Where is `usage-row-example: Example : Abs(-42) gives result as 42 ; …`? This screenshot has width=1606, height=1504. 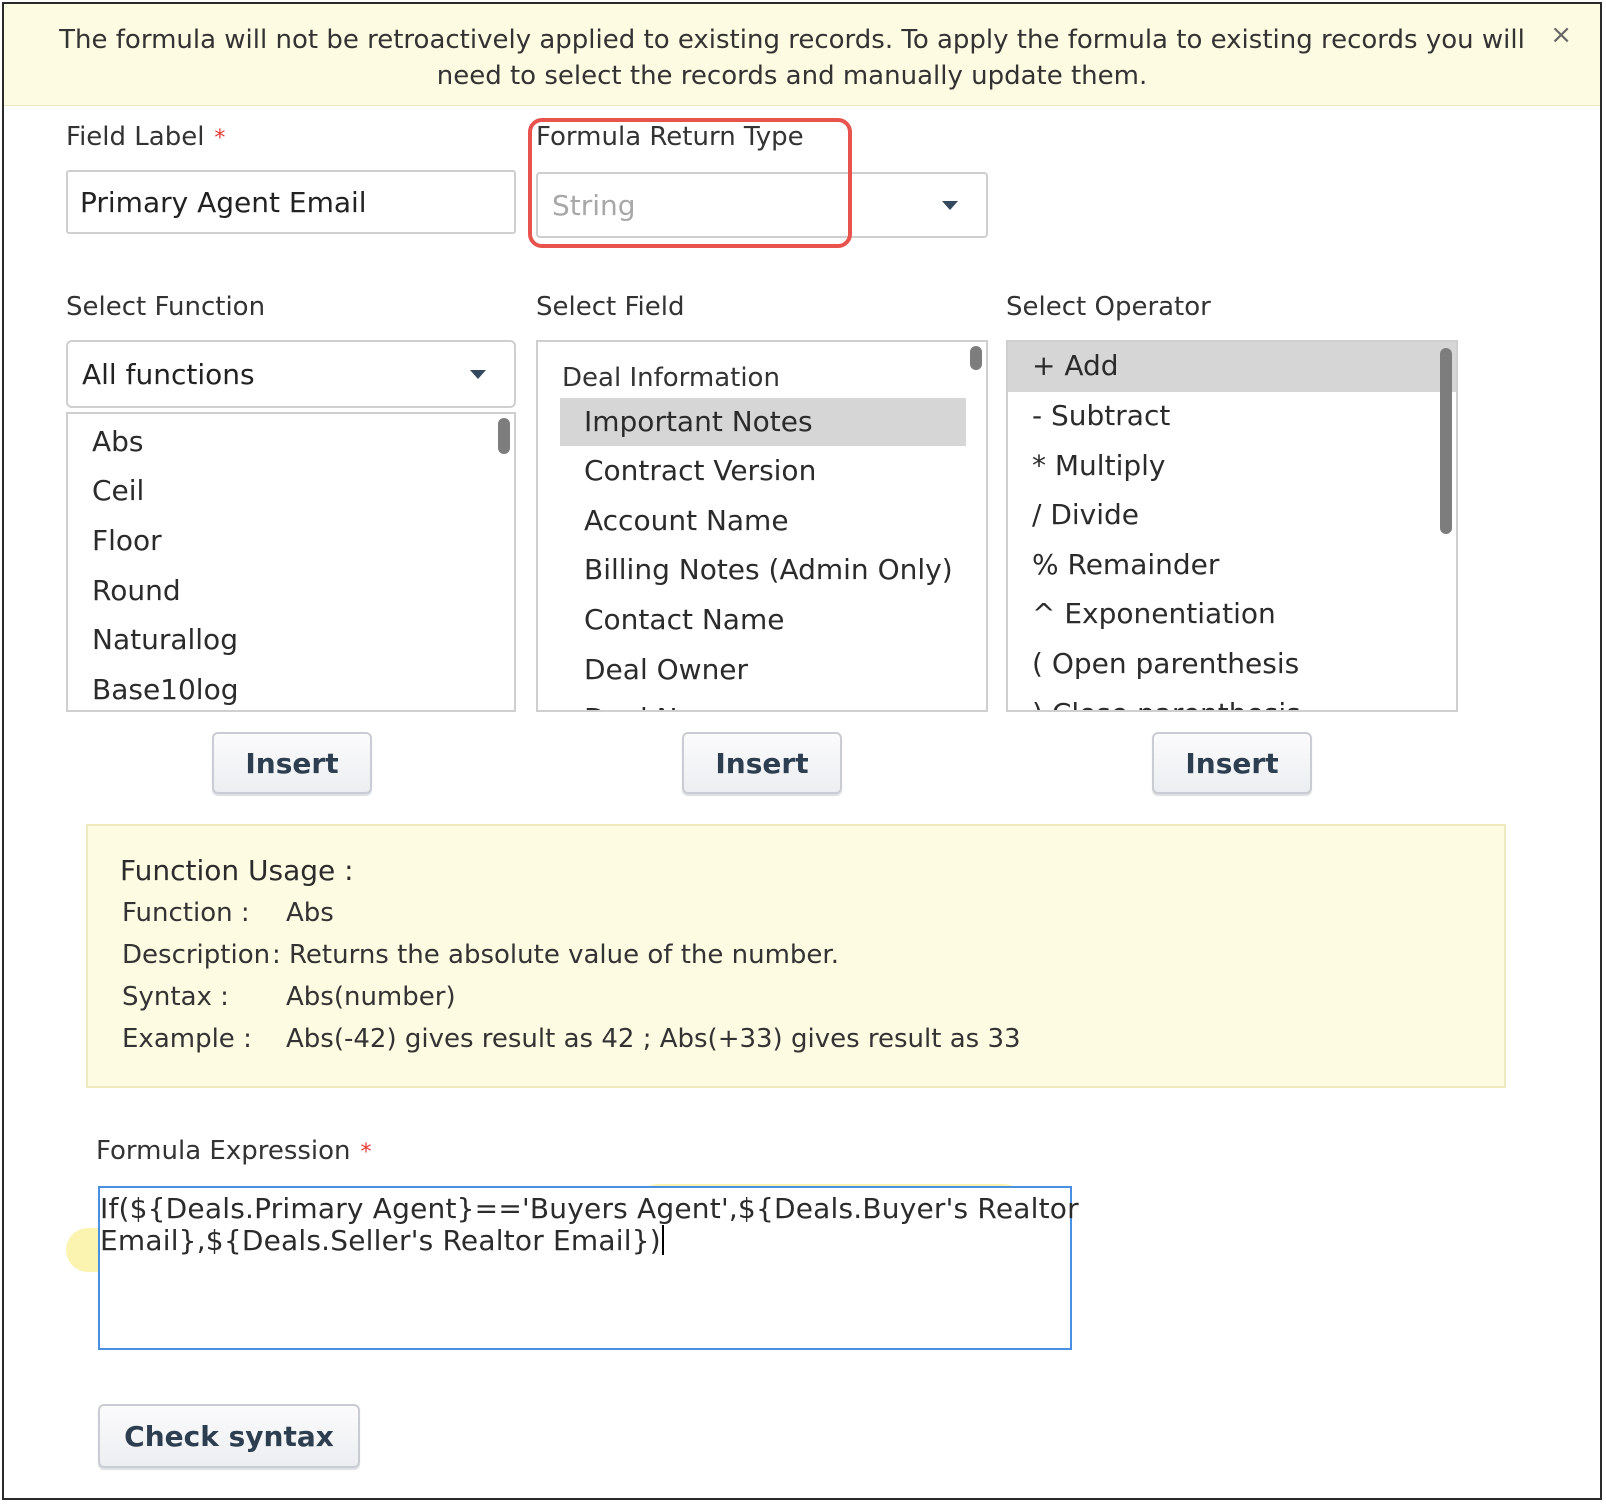
usage-row-example: Example : Abs(-42) gives result as 42 ; … is located at coordinates (571, 1039).